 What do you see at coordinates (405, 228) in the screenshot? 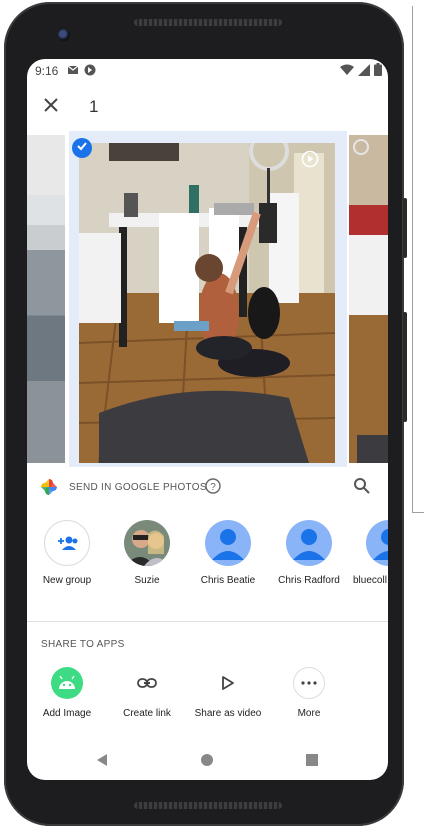
I see `power-button` at bounding box center [405, 228].